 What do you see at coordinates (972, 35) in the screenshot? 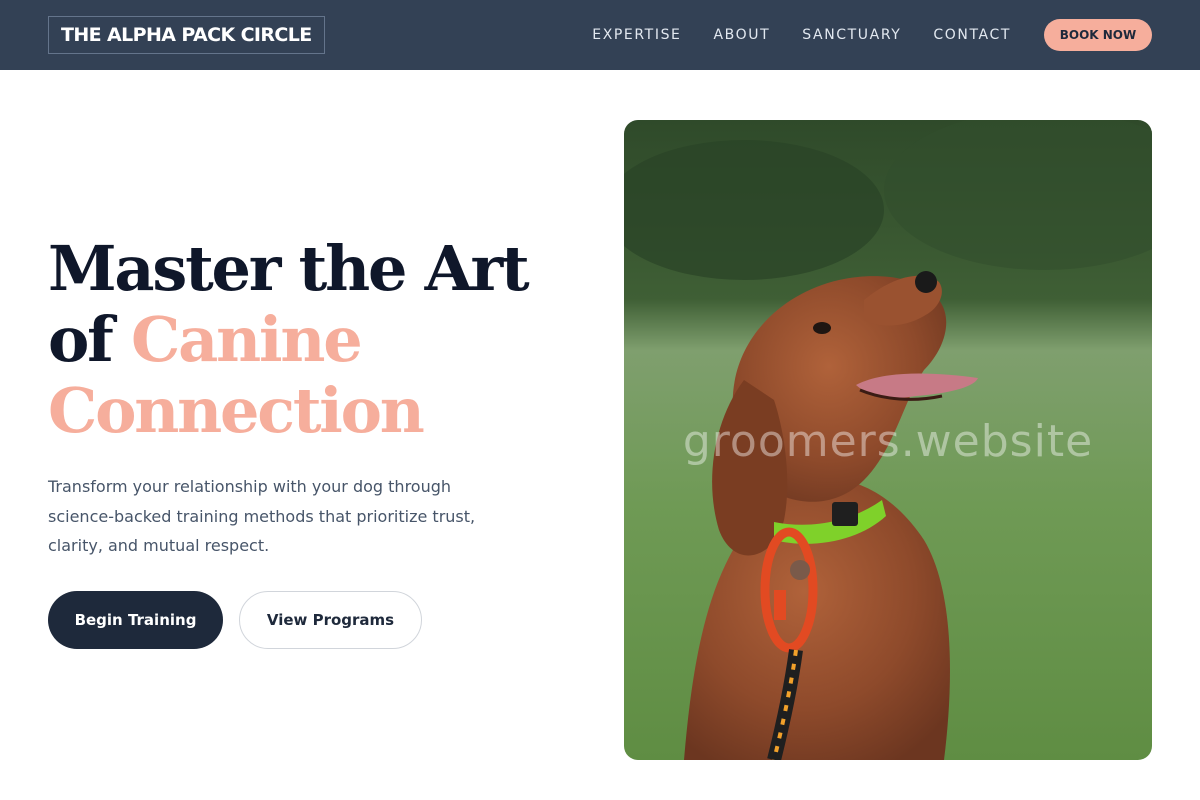
I see `nav-link-contact: CONTACT` at bounding box center [972, 35].